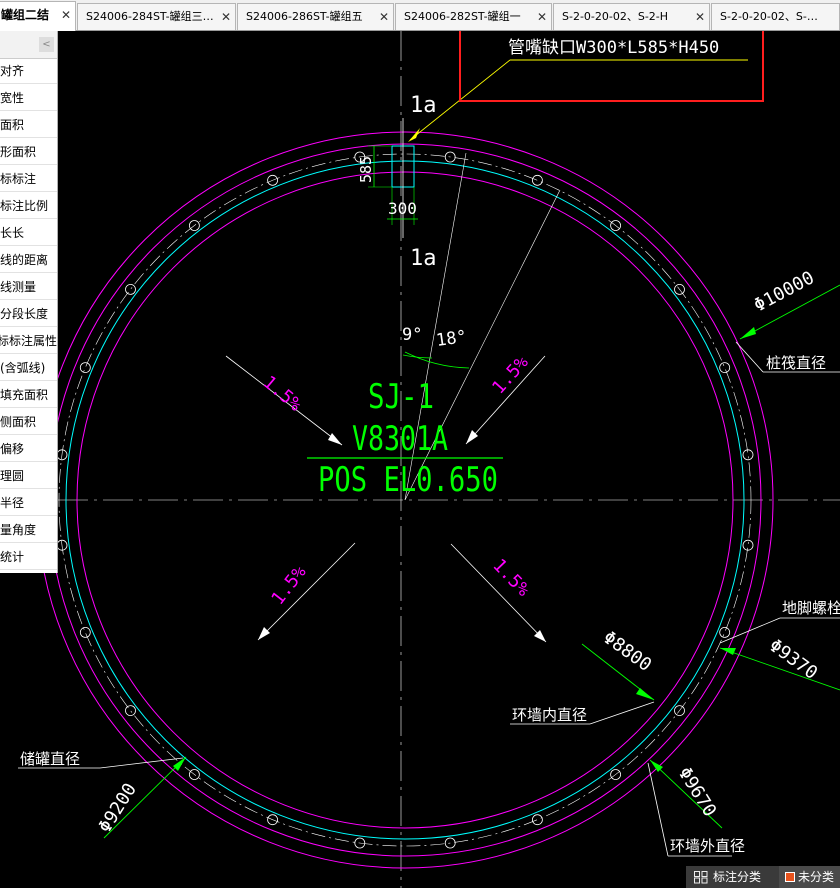 The height and width of the screenshot is (888, 840). What do you see at coordinates (28, 503) in the screenshot?
I see `tool-panel-item: 半径` at bounding box center [28, 503].